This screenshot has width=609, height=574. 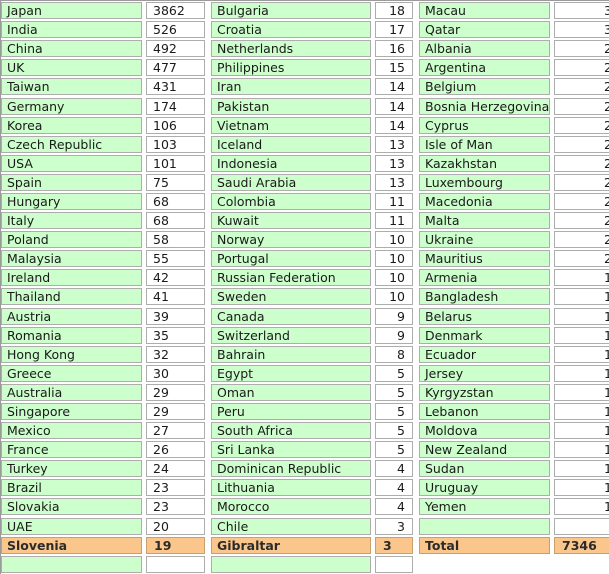 What do you see at coordinates (291, 125) in the screenshot?
I see `country-name: Vietnam` at bounding box center [291, 125].